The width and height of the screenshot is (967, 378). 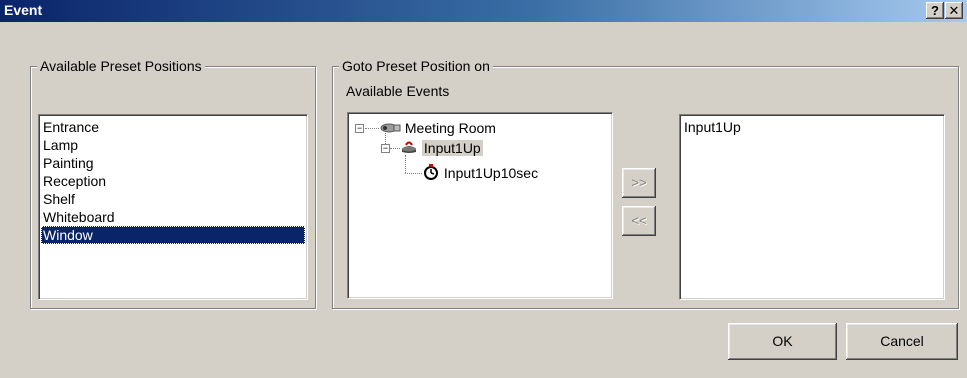 What do you see at coordinates (812, 207) in the screenshot?
I see `assigned-events-list: Input1Up` at bounding box center [812, 207].